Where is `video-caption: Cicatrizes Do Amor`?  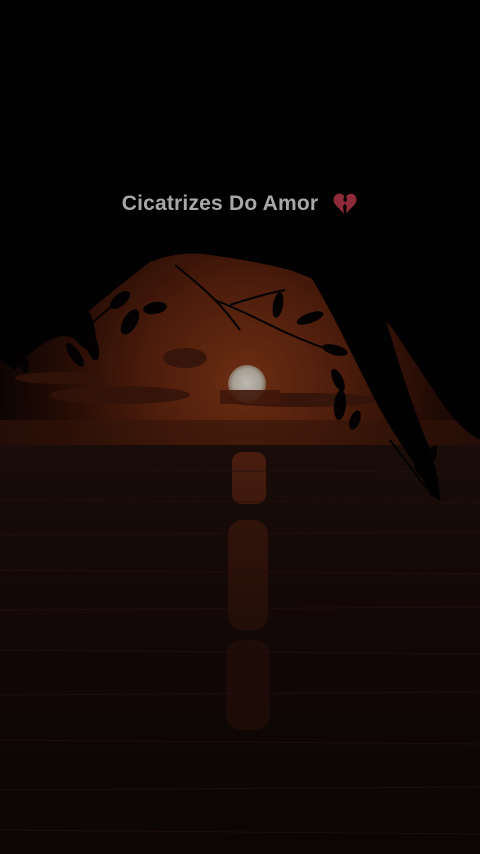
video-caption: Cicatrizes Do Amor is located at coordinates (240, 204).